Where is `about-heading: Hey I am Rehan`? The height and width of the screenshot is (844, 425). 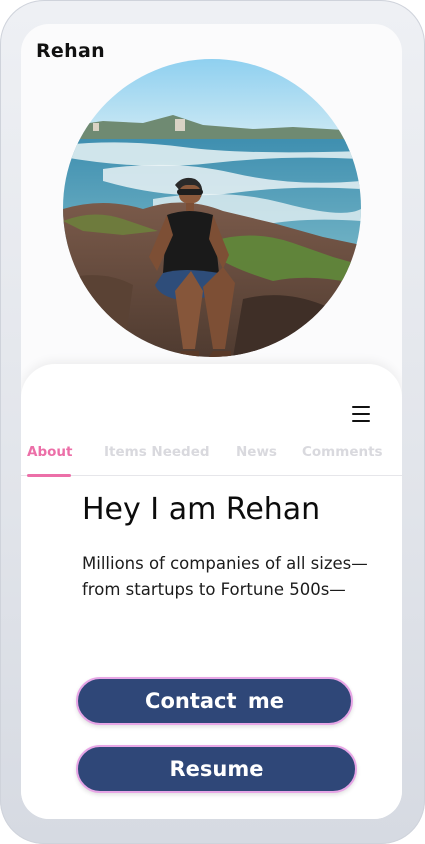
about-heading: Hey I am Rehan is located at coordinates (201, 509).